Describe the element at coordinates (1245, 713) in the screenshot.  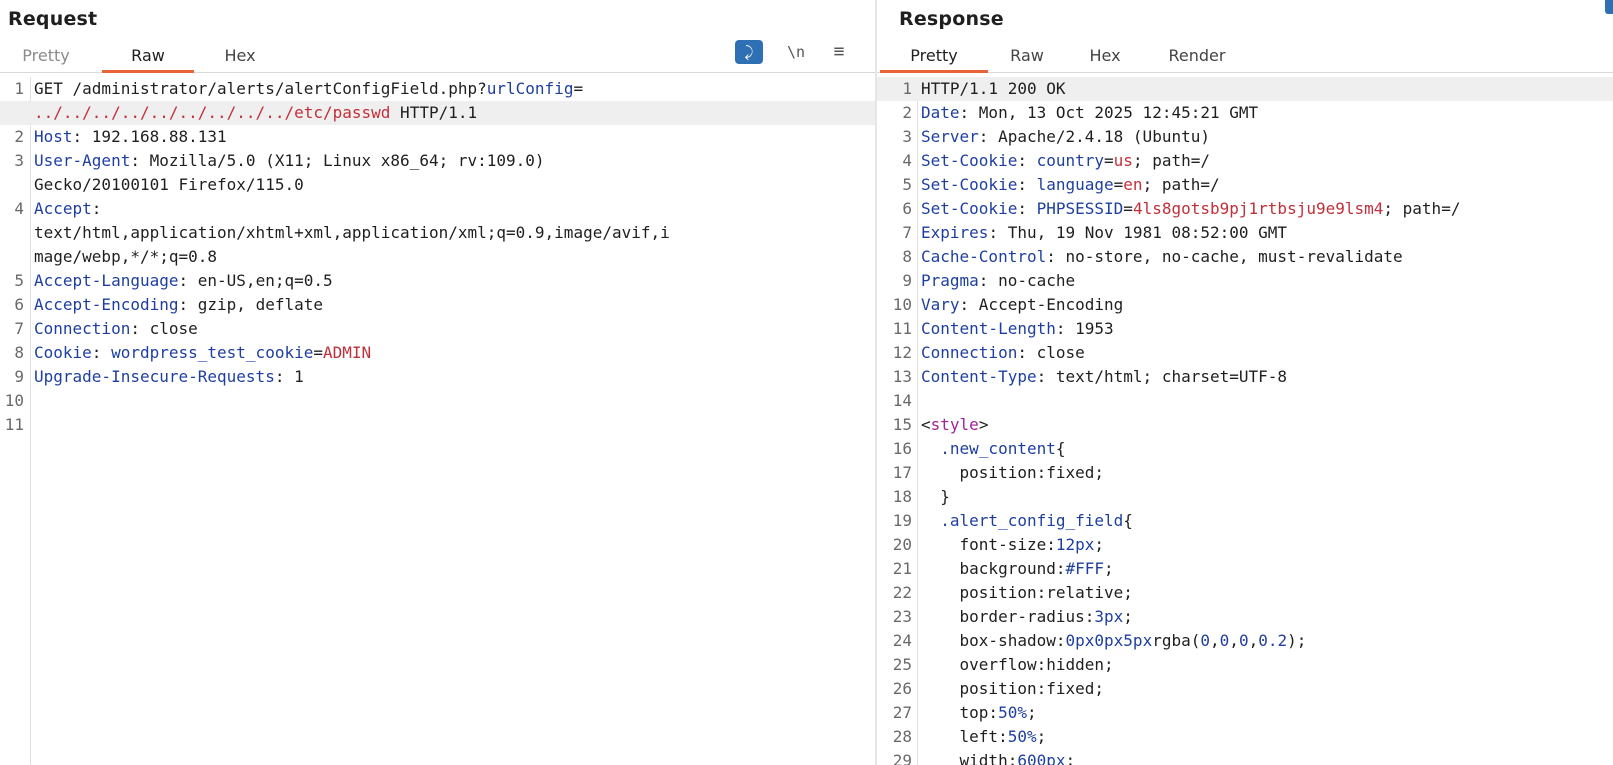
I see `code-line: 27 top:50%;` at that location.